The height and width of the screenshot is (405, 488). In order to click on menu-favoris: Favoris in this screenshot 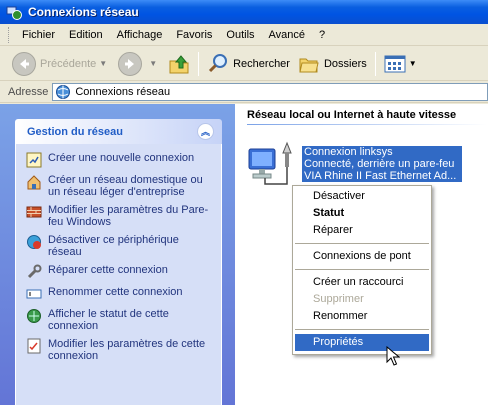, I will do `click(194, 35)`.